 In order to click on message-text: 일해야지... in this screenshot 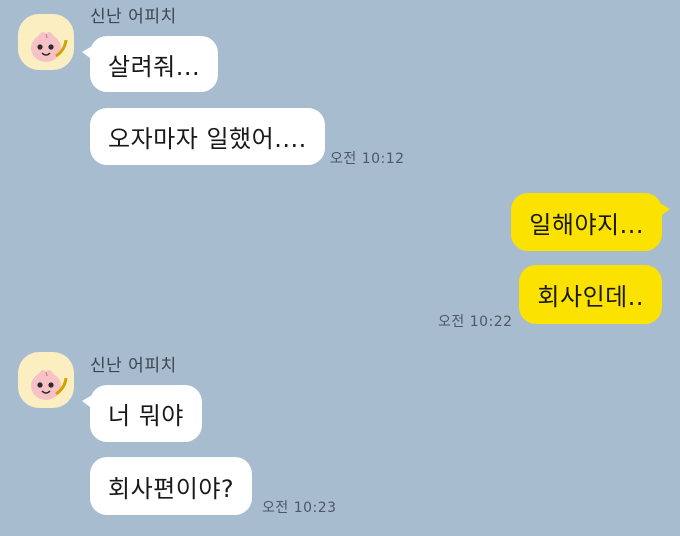, I will do `click(586, 224)`.